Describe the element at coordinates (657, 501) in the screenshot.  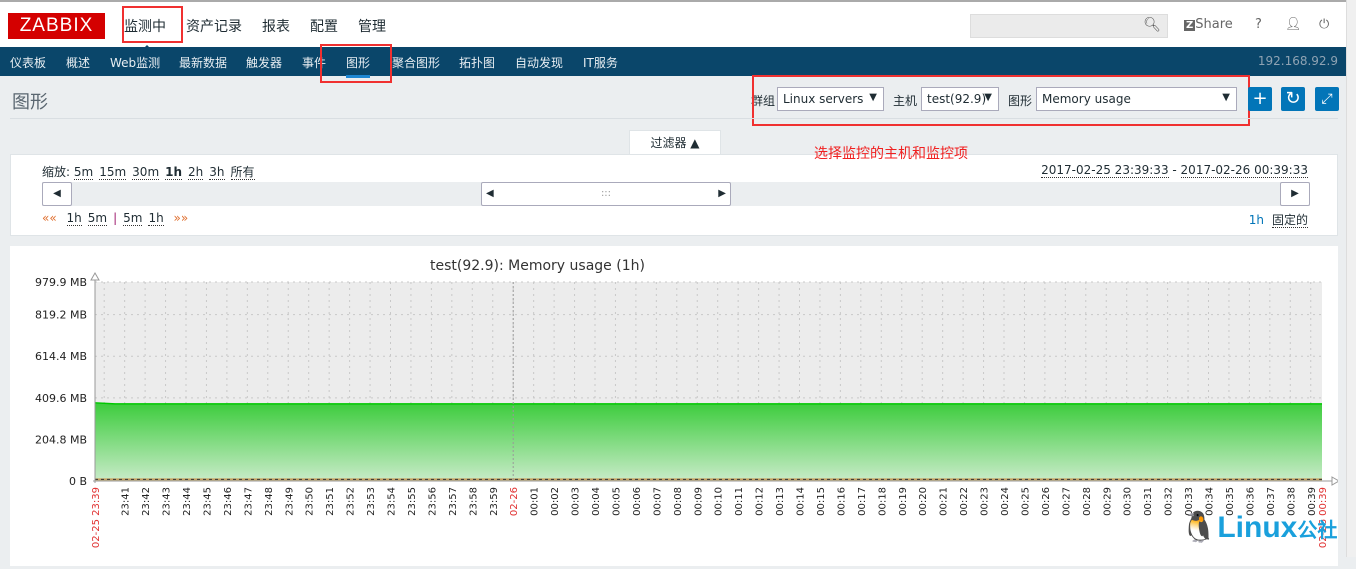
I see `x-tick-label: 00:07` at that location.